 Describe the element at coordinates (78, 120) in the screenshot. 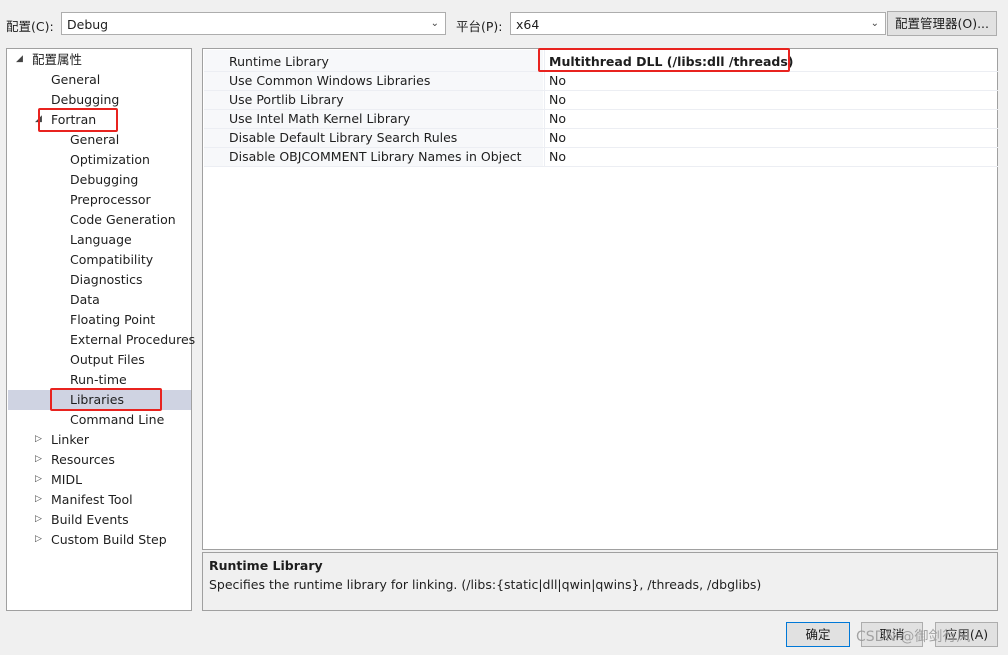

I see `highlight-box-fortran` at that location.